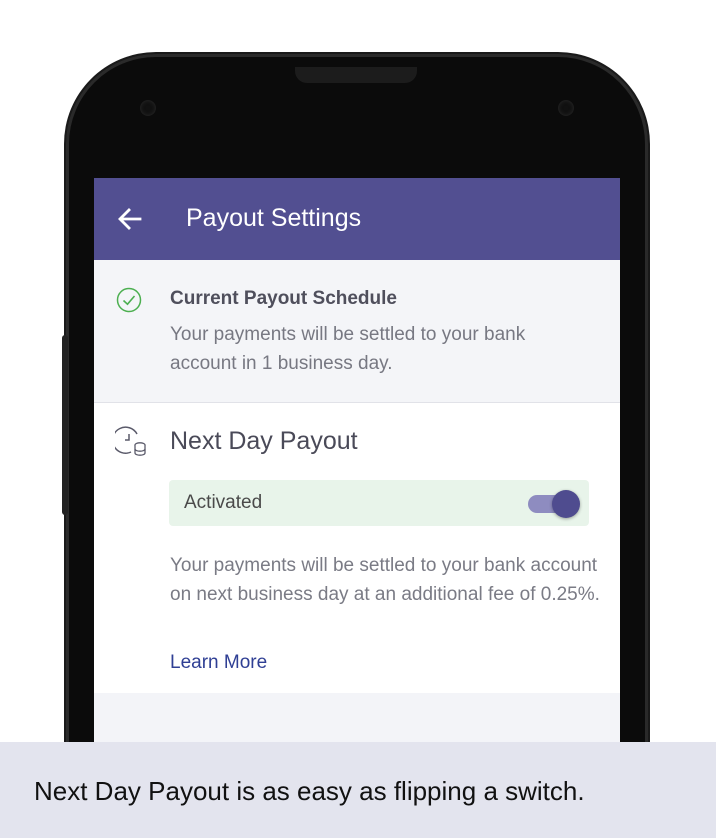  Describe the element at coordinates (274, 218) in the screenshot. I see `page-title: Payout Settings` at that location.